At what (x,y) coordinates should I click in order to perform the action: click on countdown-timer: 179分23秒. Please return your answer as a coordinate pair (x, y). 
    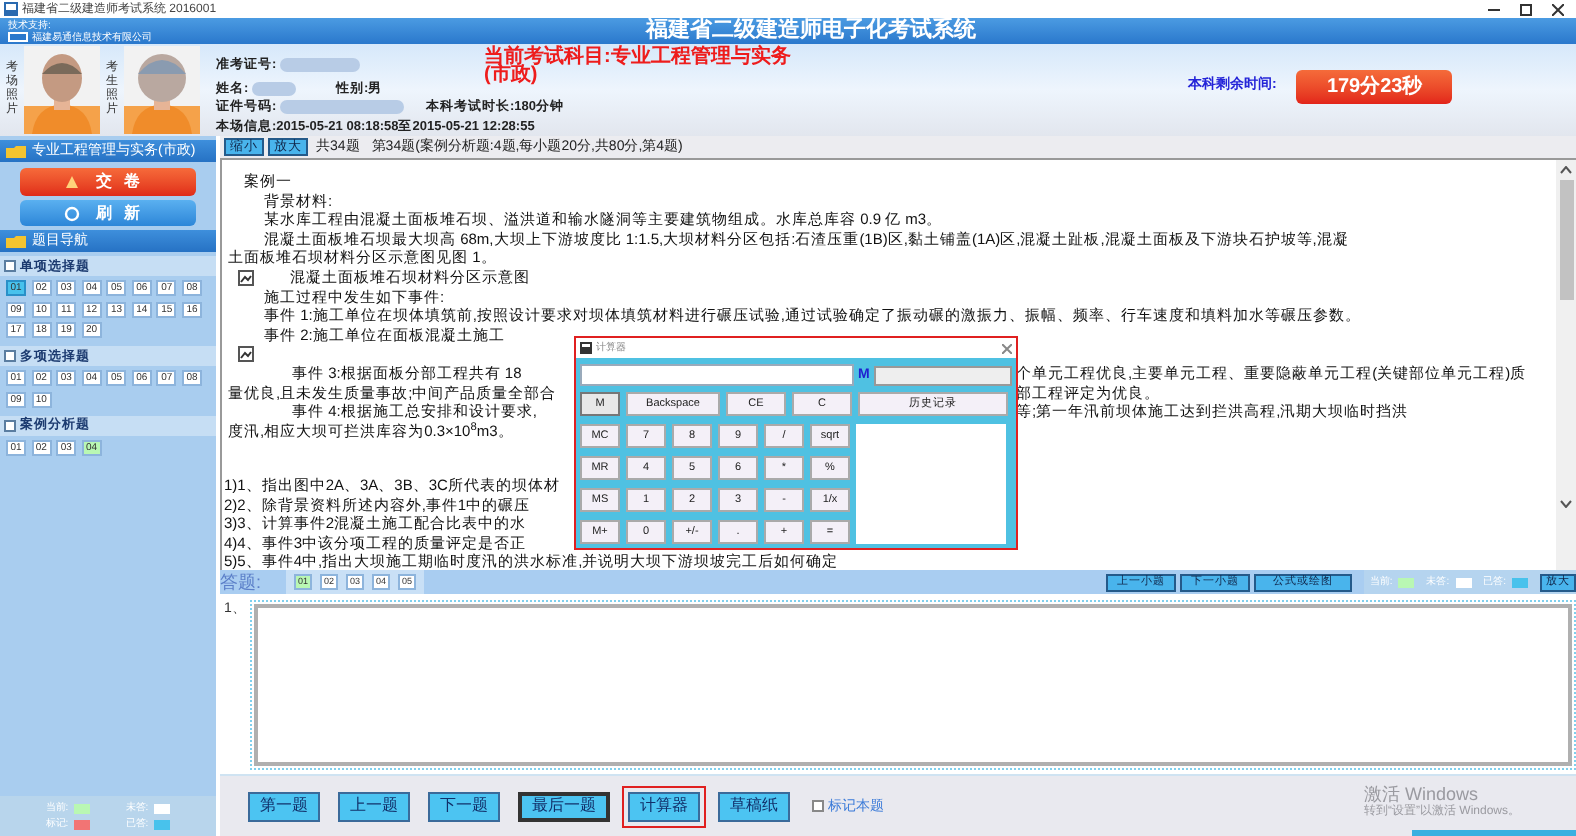
    Looking at the image, I should click on (1374, 86).